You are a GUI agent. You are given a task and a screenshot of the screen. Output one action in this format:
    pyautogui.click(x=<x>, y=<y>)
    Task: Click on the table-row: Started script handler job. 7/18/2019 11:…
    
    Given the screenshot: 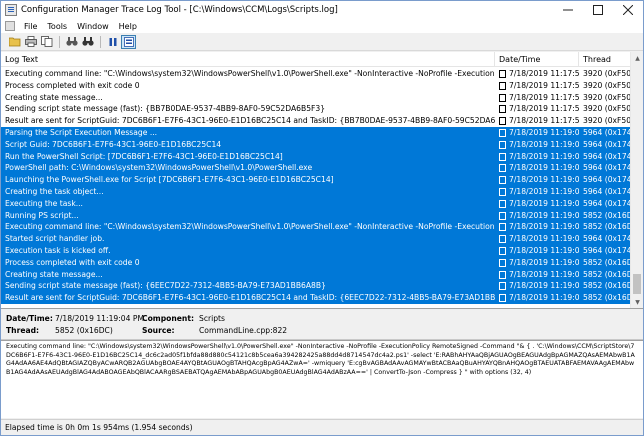 What is the action you would take?
    pyautogui.click(x=315, y=239)
    